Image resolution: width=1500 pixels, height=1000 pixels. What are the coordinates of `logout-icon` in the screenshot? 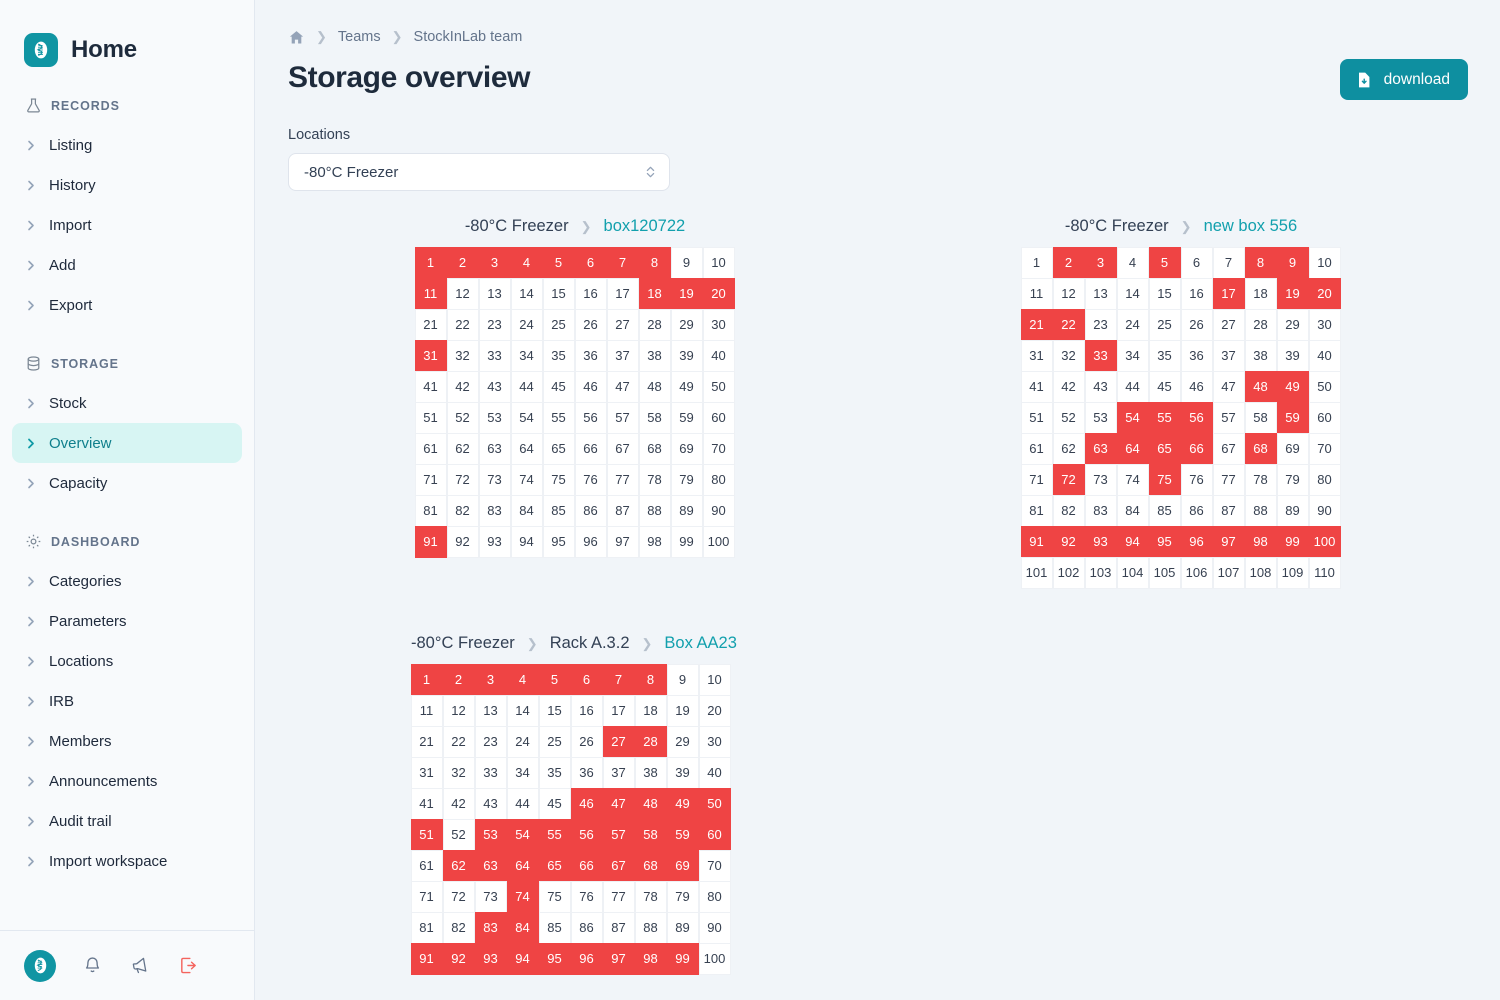 It's located at (189, 966).